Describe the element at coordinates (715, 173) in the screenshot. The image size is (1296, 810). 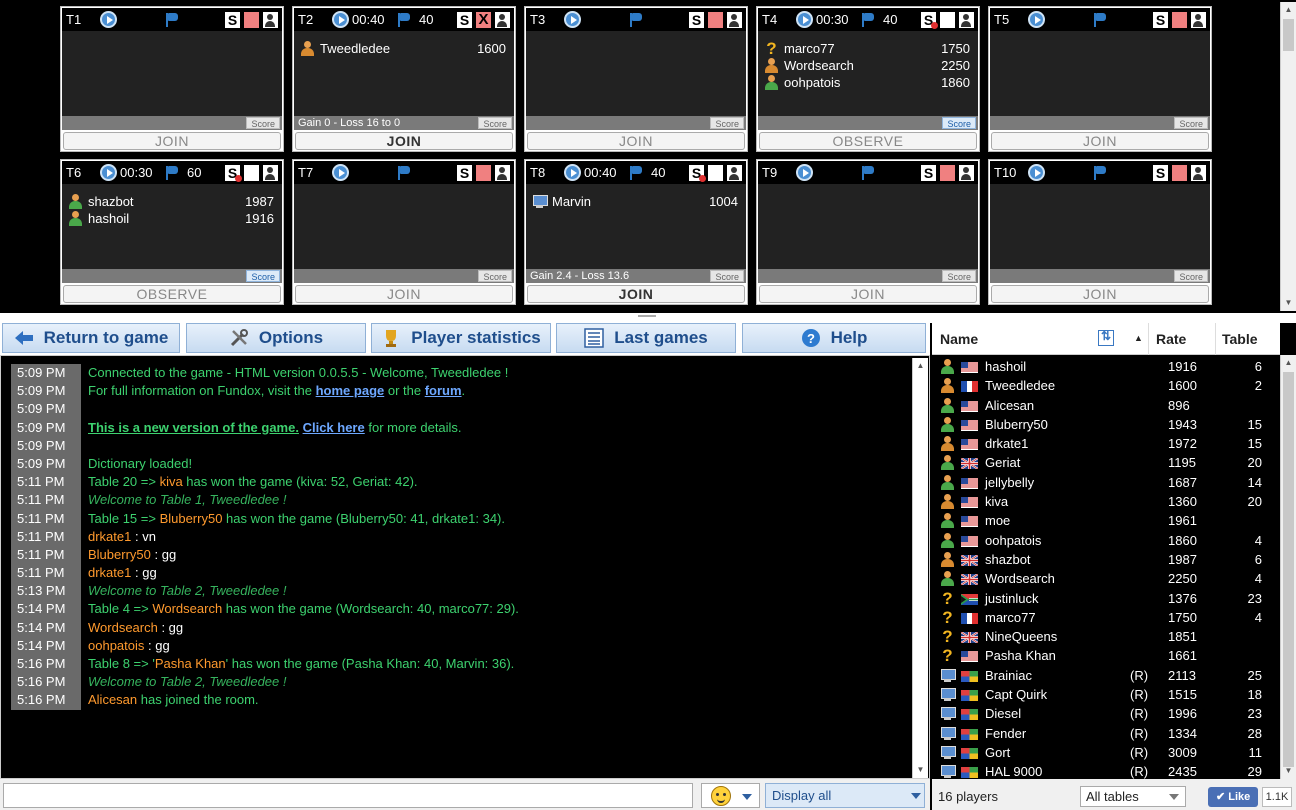
I see `white-square-icon` at that location.